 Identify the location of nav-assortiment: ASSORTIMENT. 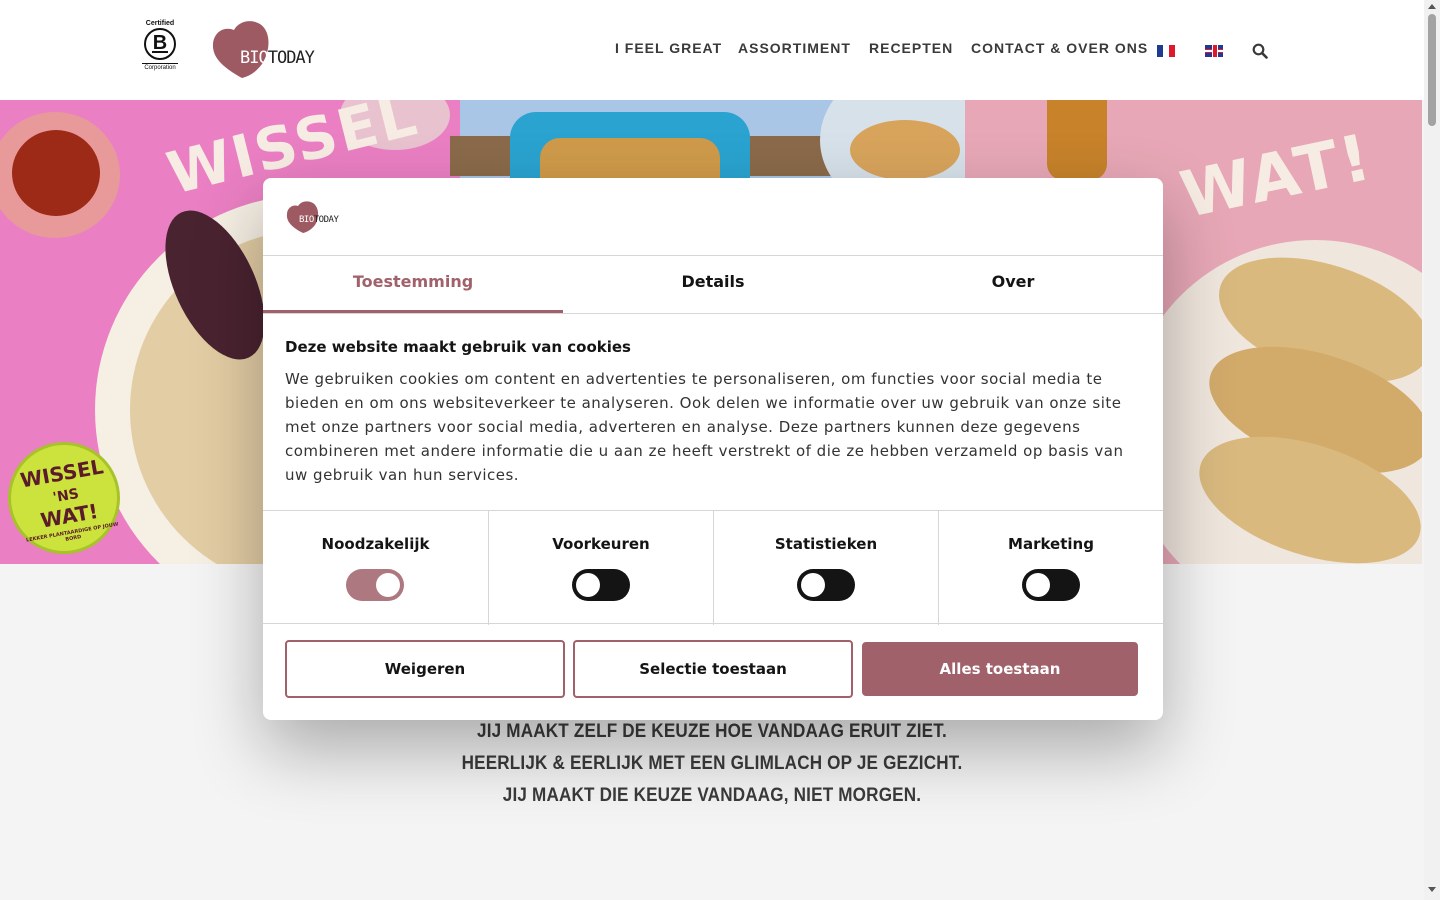
(794, 48).